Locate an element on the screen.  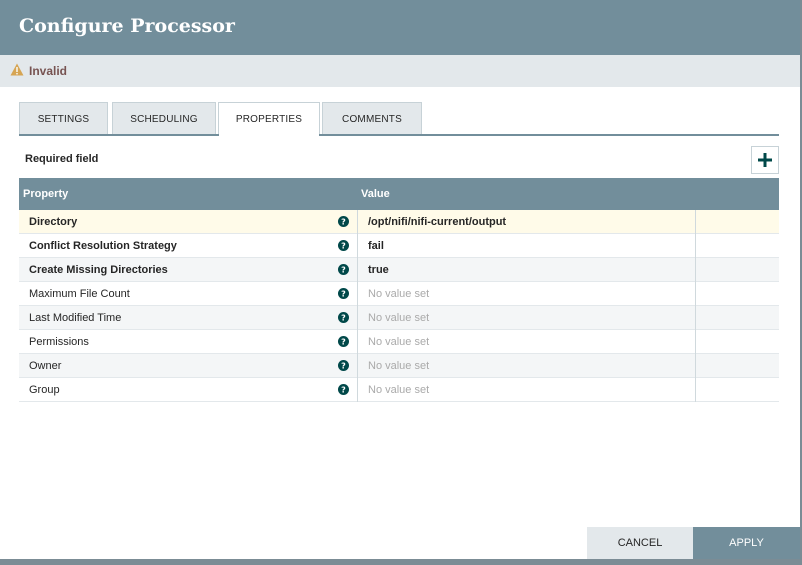
tab-scheduling: SCHEDULING is located at coordinates (164, 118).